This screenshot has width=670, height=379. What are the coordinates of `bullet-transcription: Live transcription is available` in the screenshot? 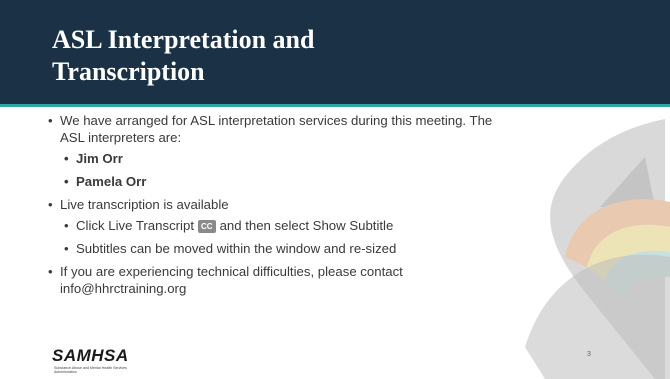 It's located at (278, 204).